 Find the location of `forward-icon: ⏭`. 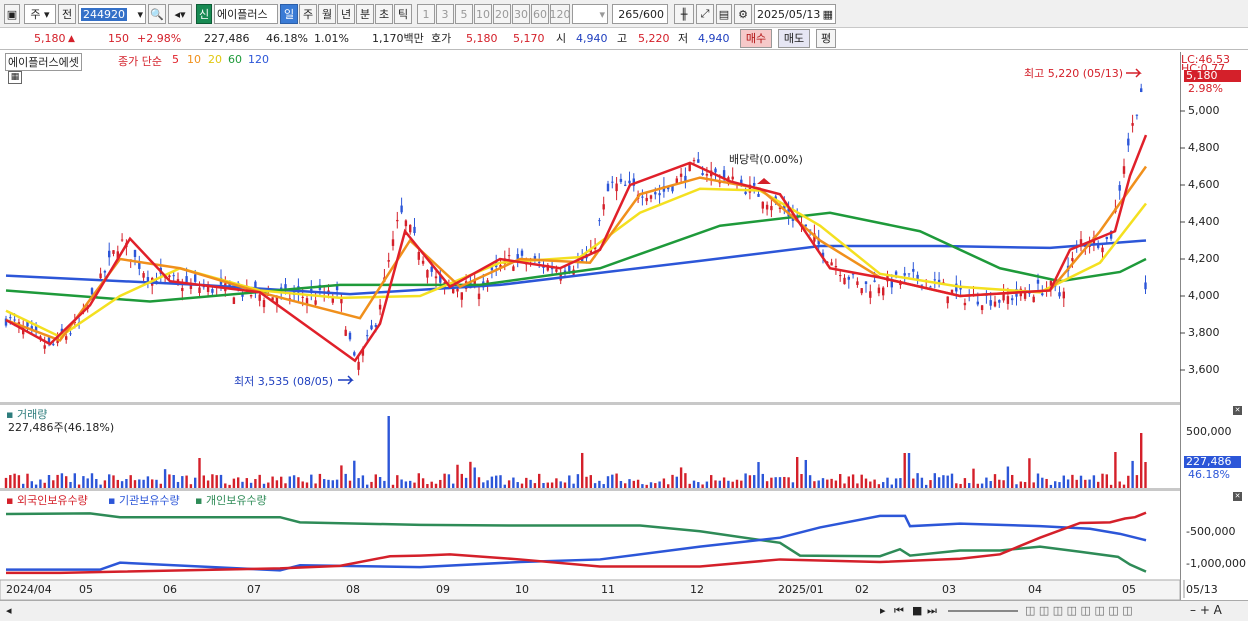

forward-icon: ⏭ is located at coordinates (932, 611).